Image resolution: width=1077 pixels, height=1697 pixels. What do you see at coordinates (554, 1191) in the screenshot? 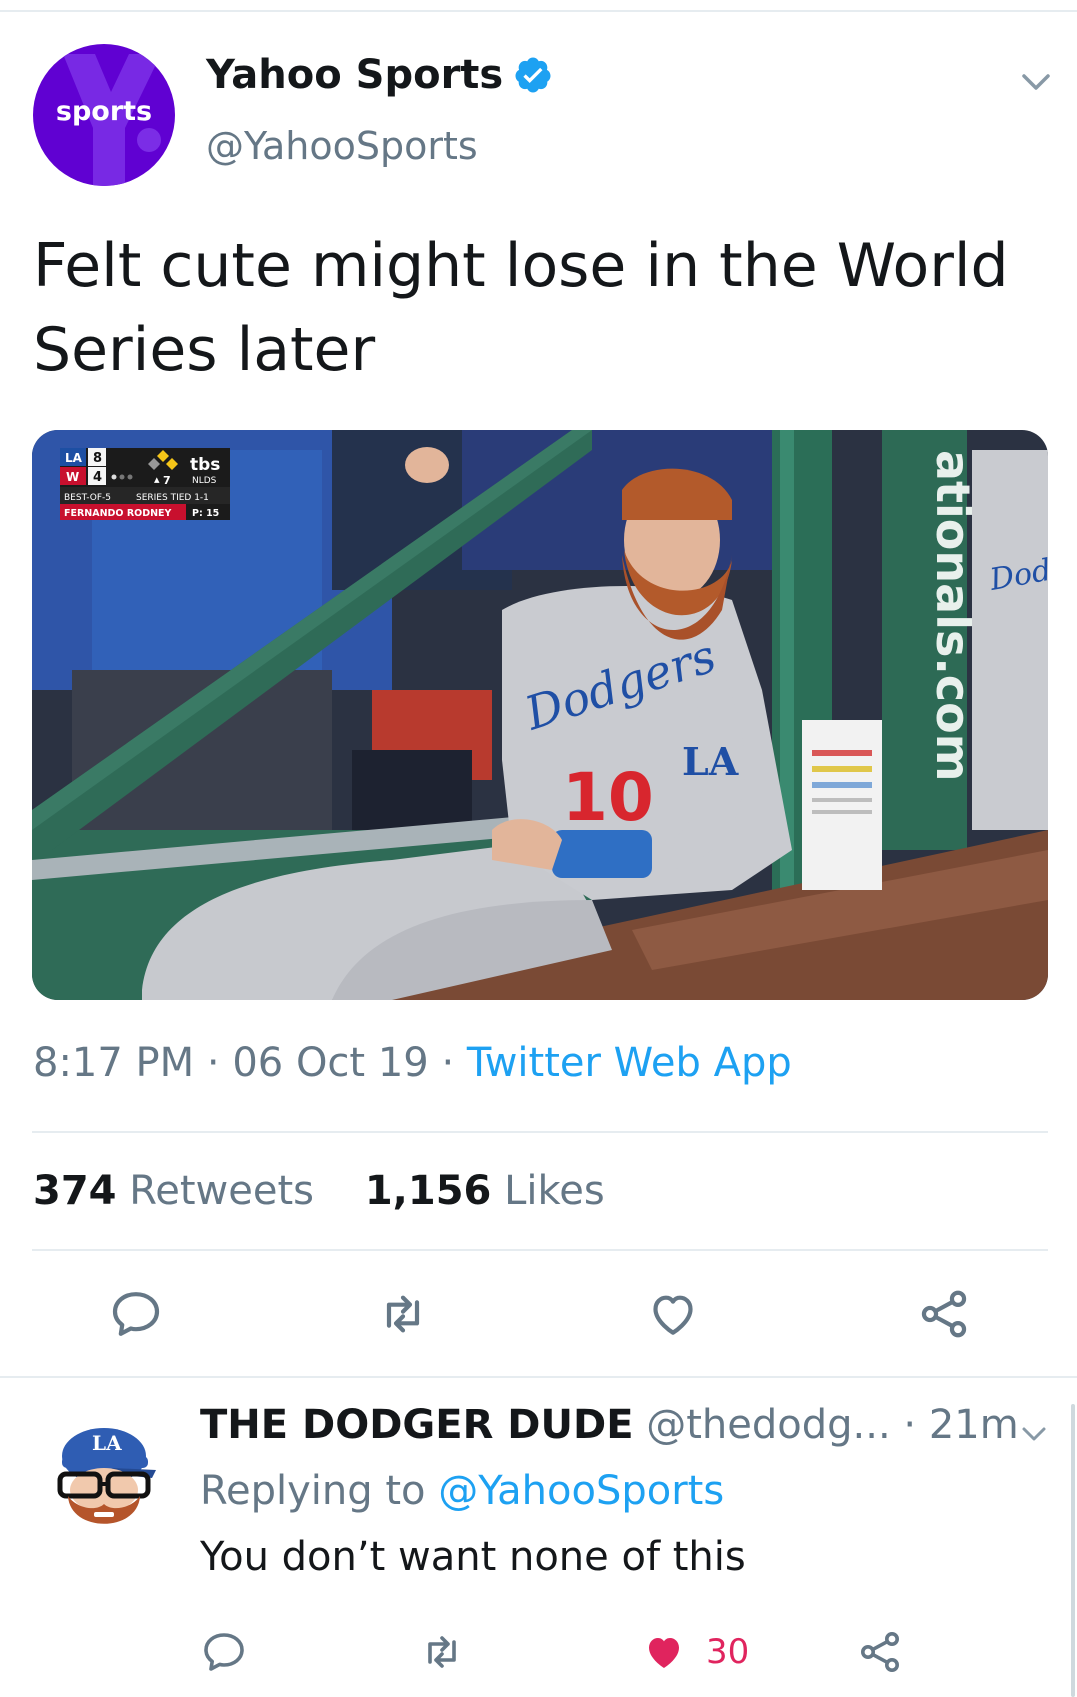
I see `likes-label: Likes` at bounding box center [554, 1191].